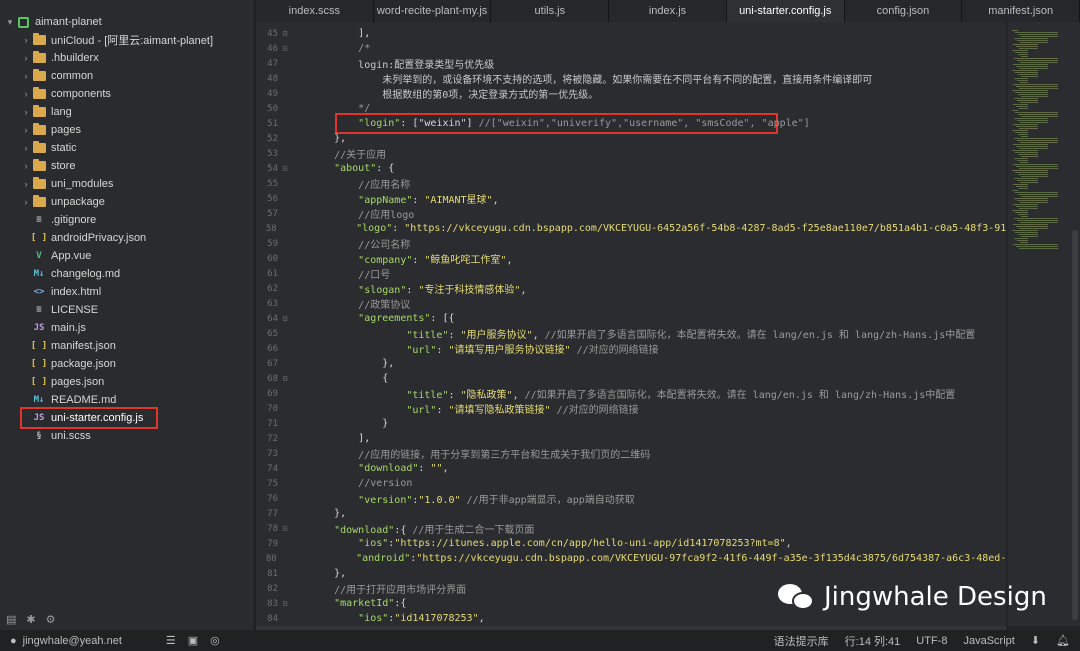 Image resolution: width=1080 pixels, height=651 pixels. What do you see at coordinates (127, 238) in the screenshot?
I see `file-item: [ ] androidPrivacy.json` at bounding box center [127, 238].